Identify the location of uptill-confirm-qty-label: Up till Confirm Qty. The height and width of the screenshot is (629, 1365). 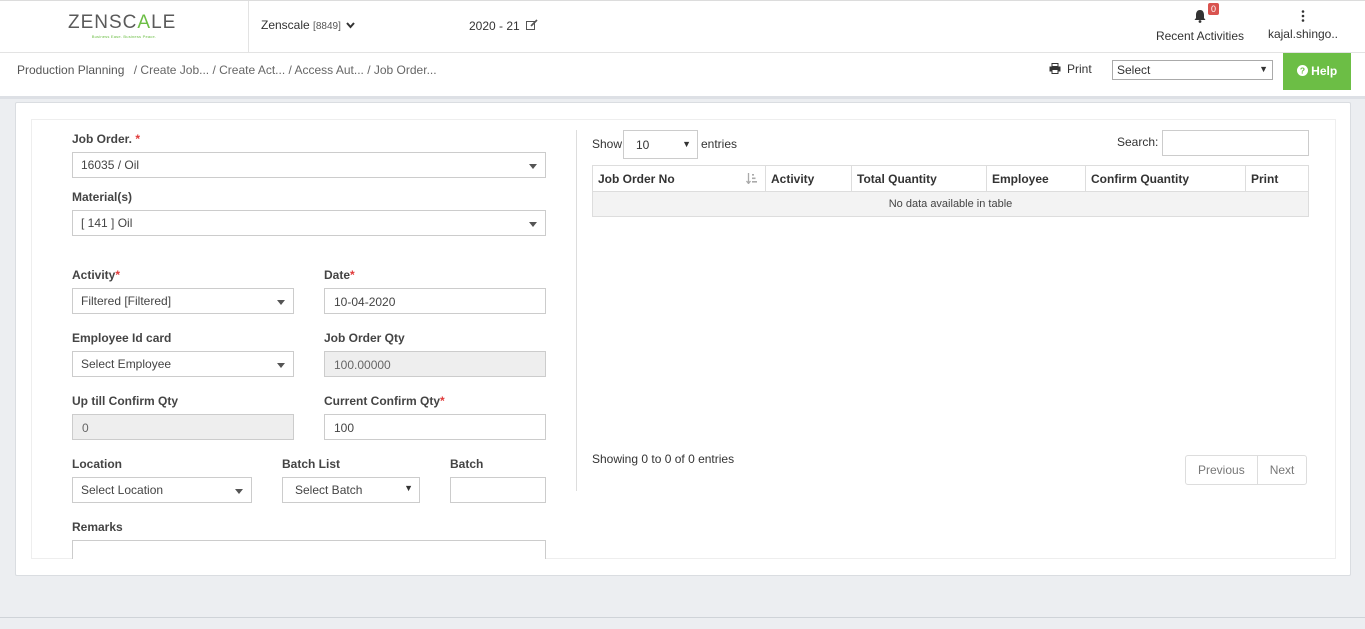
(125, 401).